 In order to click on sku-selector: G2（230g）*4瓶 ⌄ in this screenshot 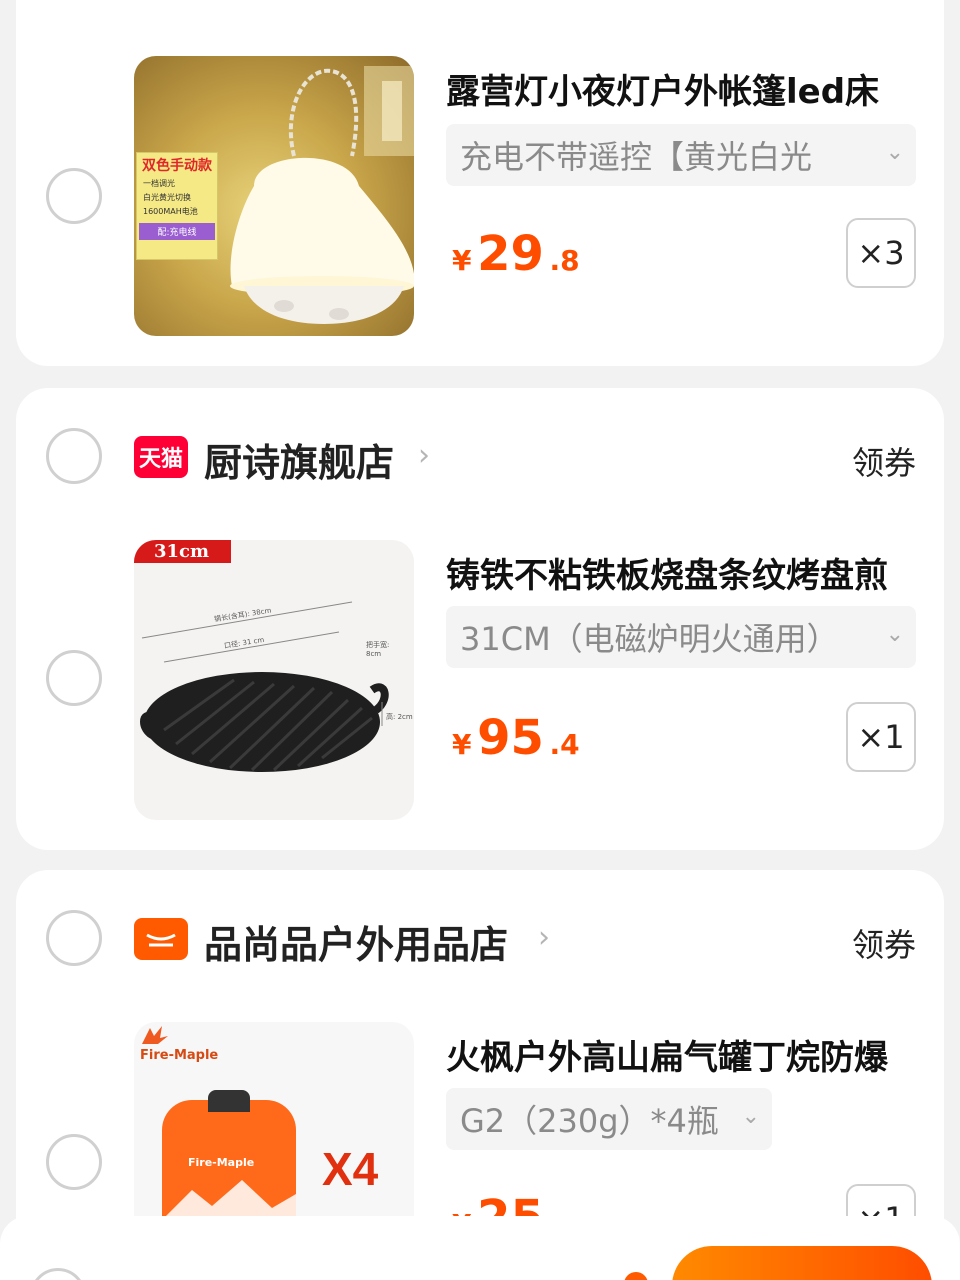, I will do `click(609, 1119)`.